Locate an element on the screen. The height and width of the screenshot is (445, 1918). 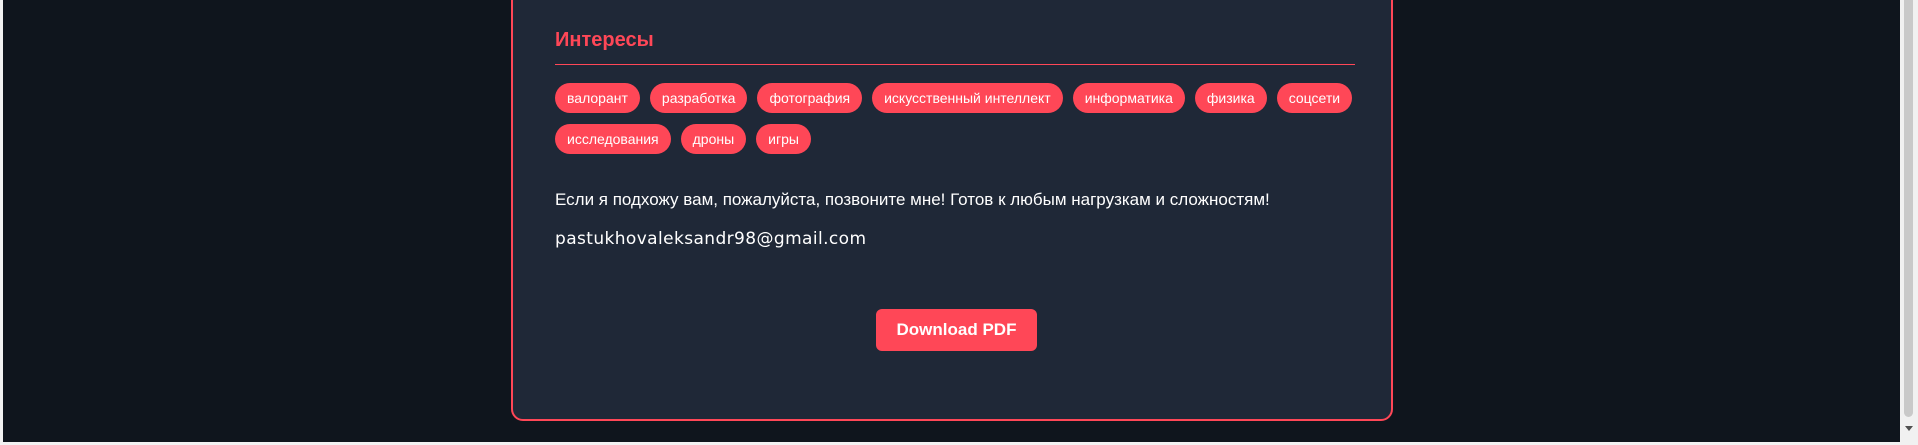
download-pdf-button: Download PDF is located at coordinates (956, 330).